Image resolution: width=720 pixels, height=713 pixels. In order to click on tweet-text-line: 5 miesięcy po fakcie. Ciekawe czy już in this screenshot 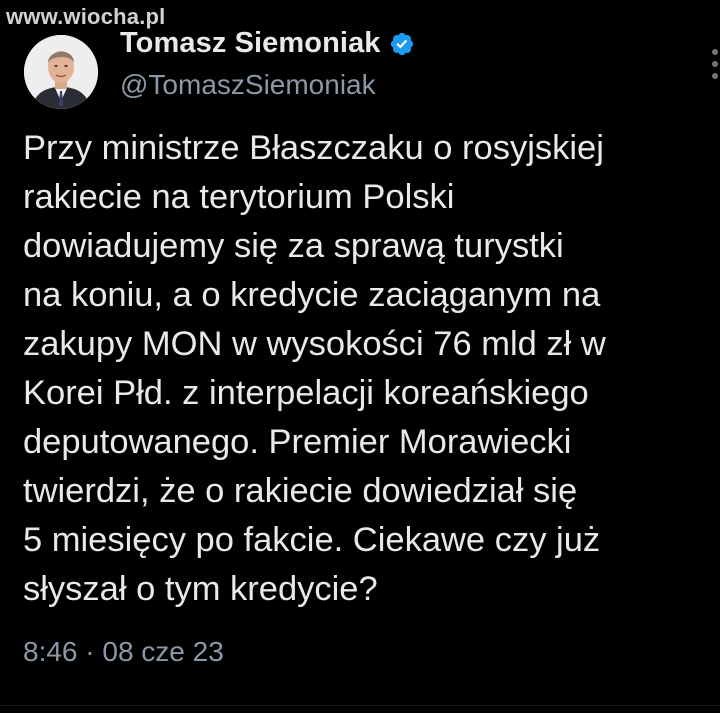, I will do `click(312, 540)`.